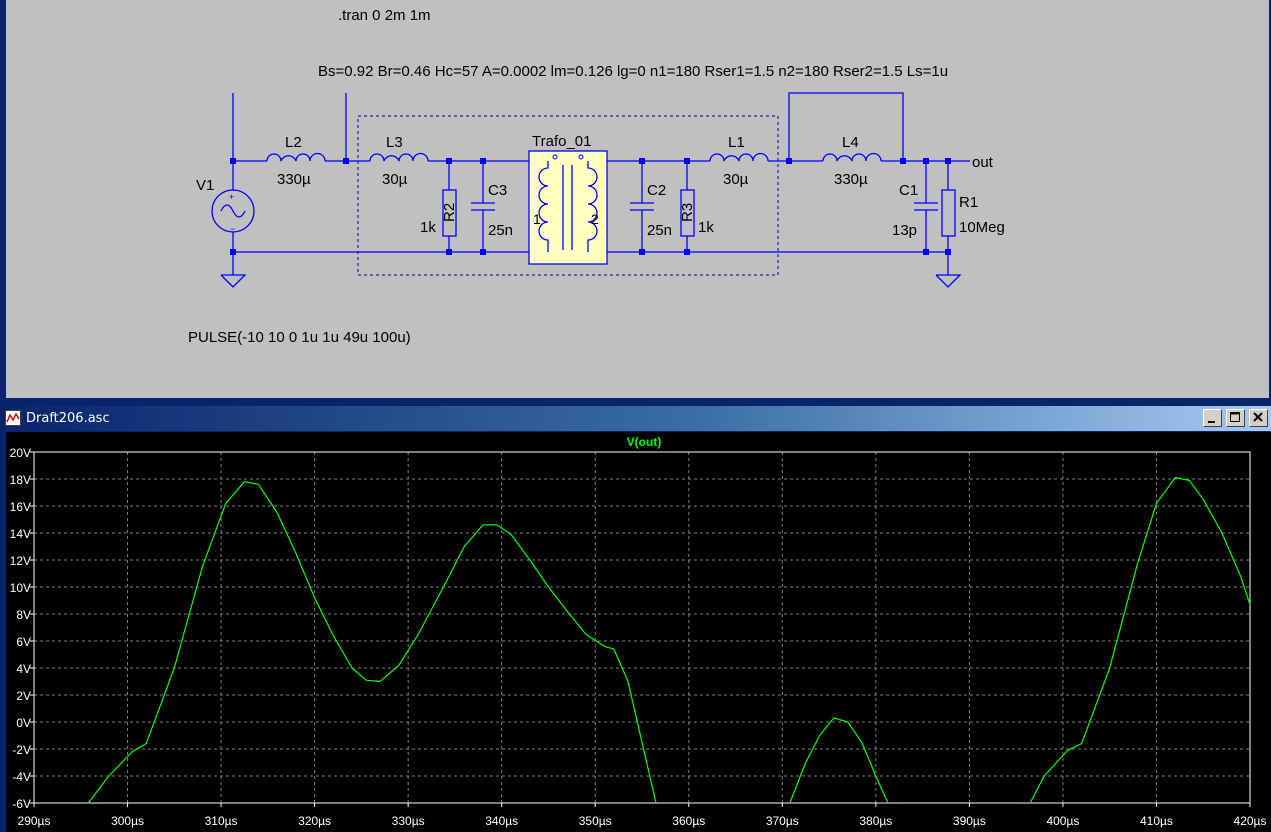 Image resolution: width=1271 pixels, height=832 pixels. What do you see at coordinates (221, 821) in the screenshot?
I see `x-tick-label: 310µs` at bounding box center [221, 821].